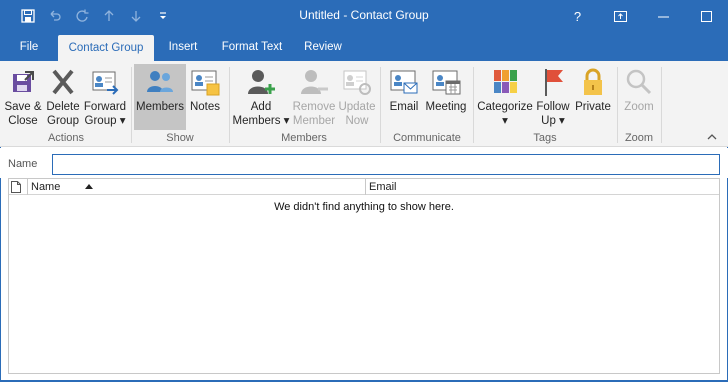 This screenshot has width=728, height=382. Describe the element at coordinates (357, 82) in the screenshot. I see `update-now-icon` at that location.